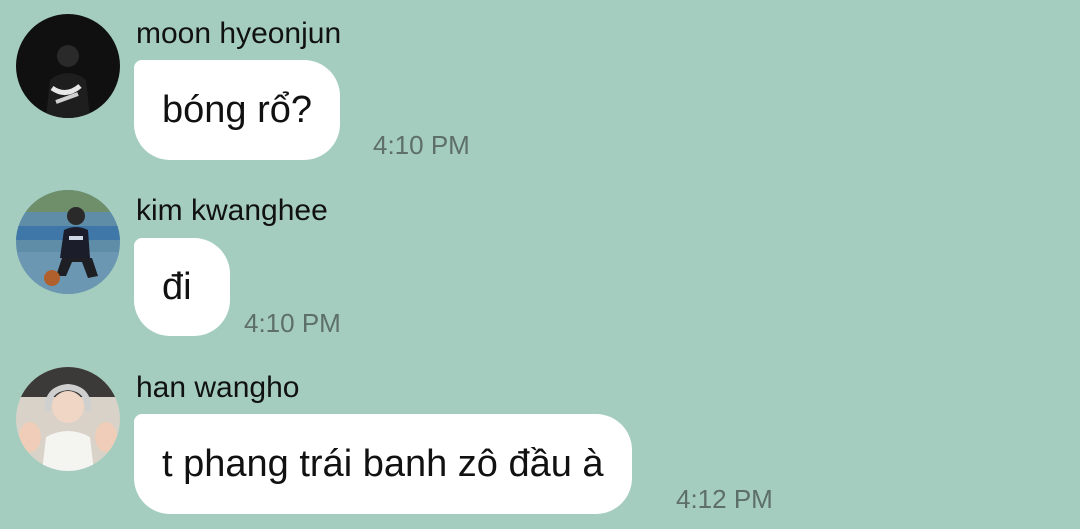 This screenshot has width=1080, height=529. I want to click on message-text: bóng rổ?, so click(237, 109).